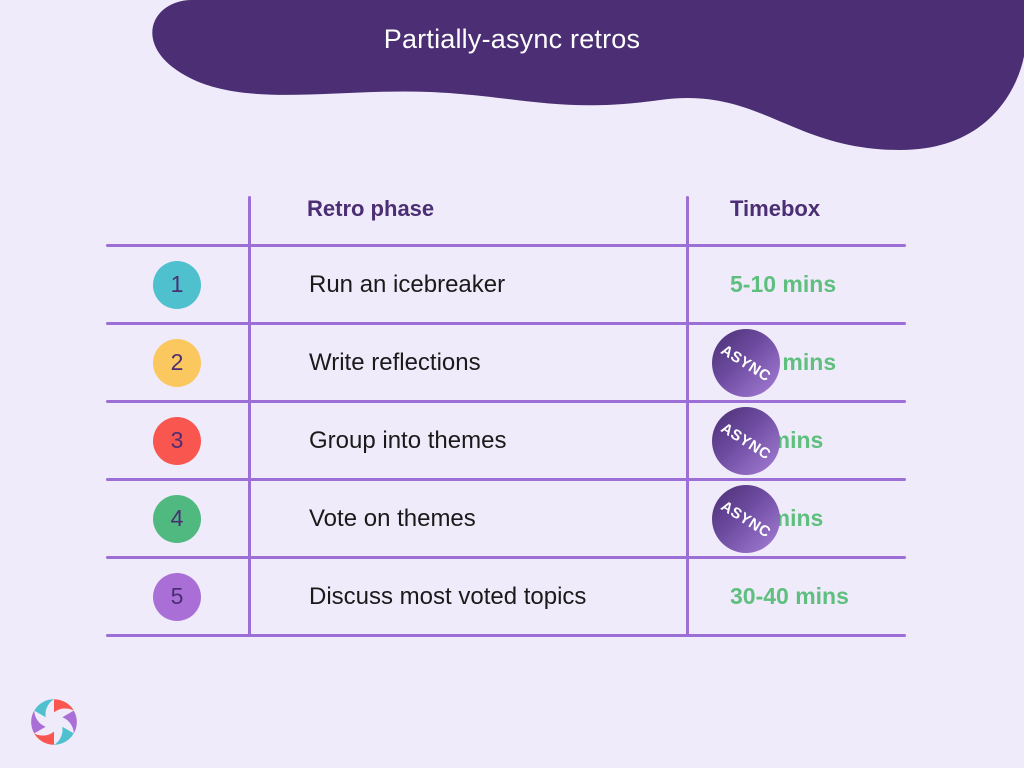 The width and height of the screenshot is (1024, 768). What do you see at coordinates (775, 208) in the screenshot?
I see `column-header-timebox: Timebox` at bounding box center [775, 208].